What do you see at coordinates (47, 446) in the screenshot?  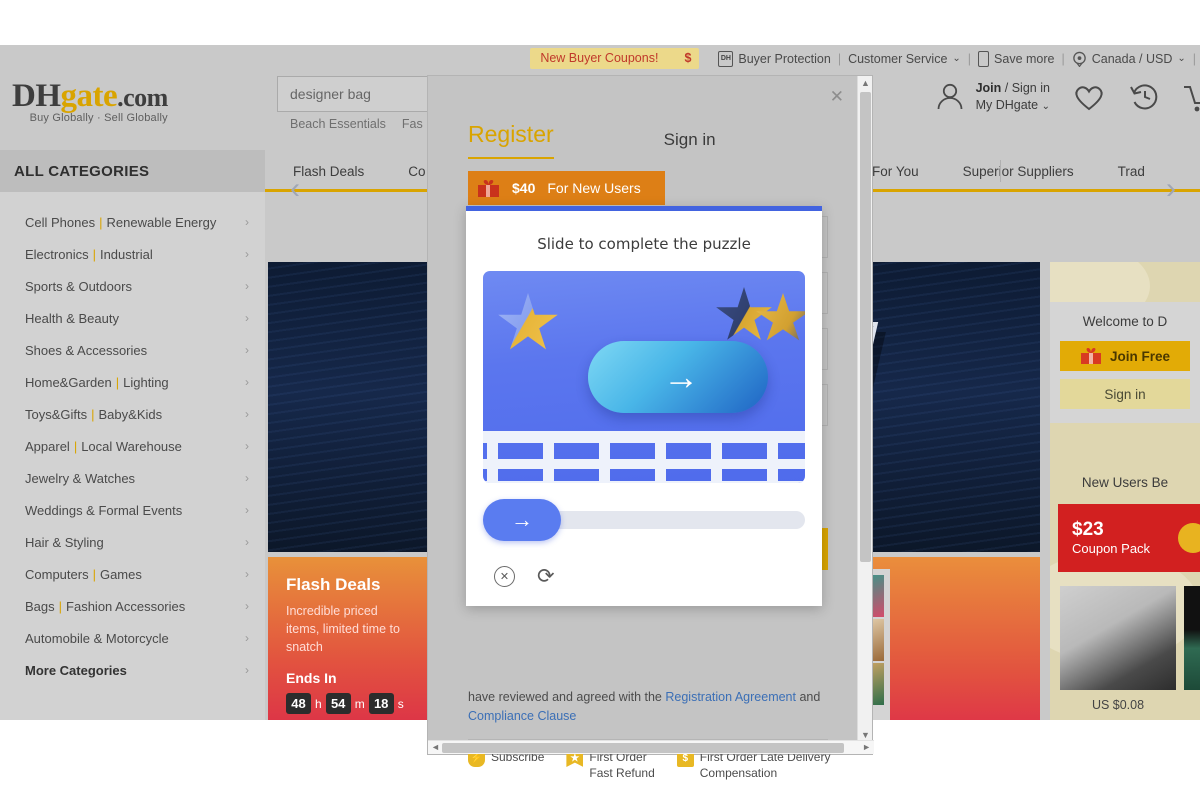 I see `category-label: Apparel` at bounding box center [47, 446].